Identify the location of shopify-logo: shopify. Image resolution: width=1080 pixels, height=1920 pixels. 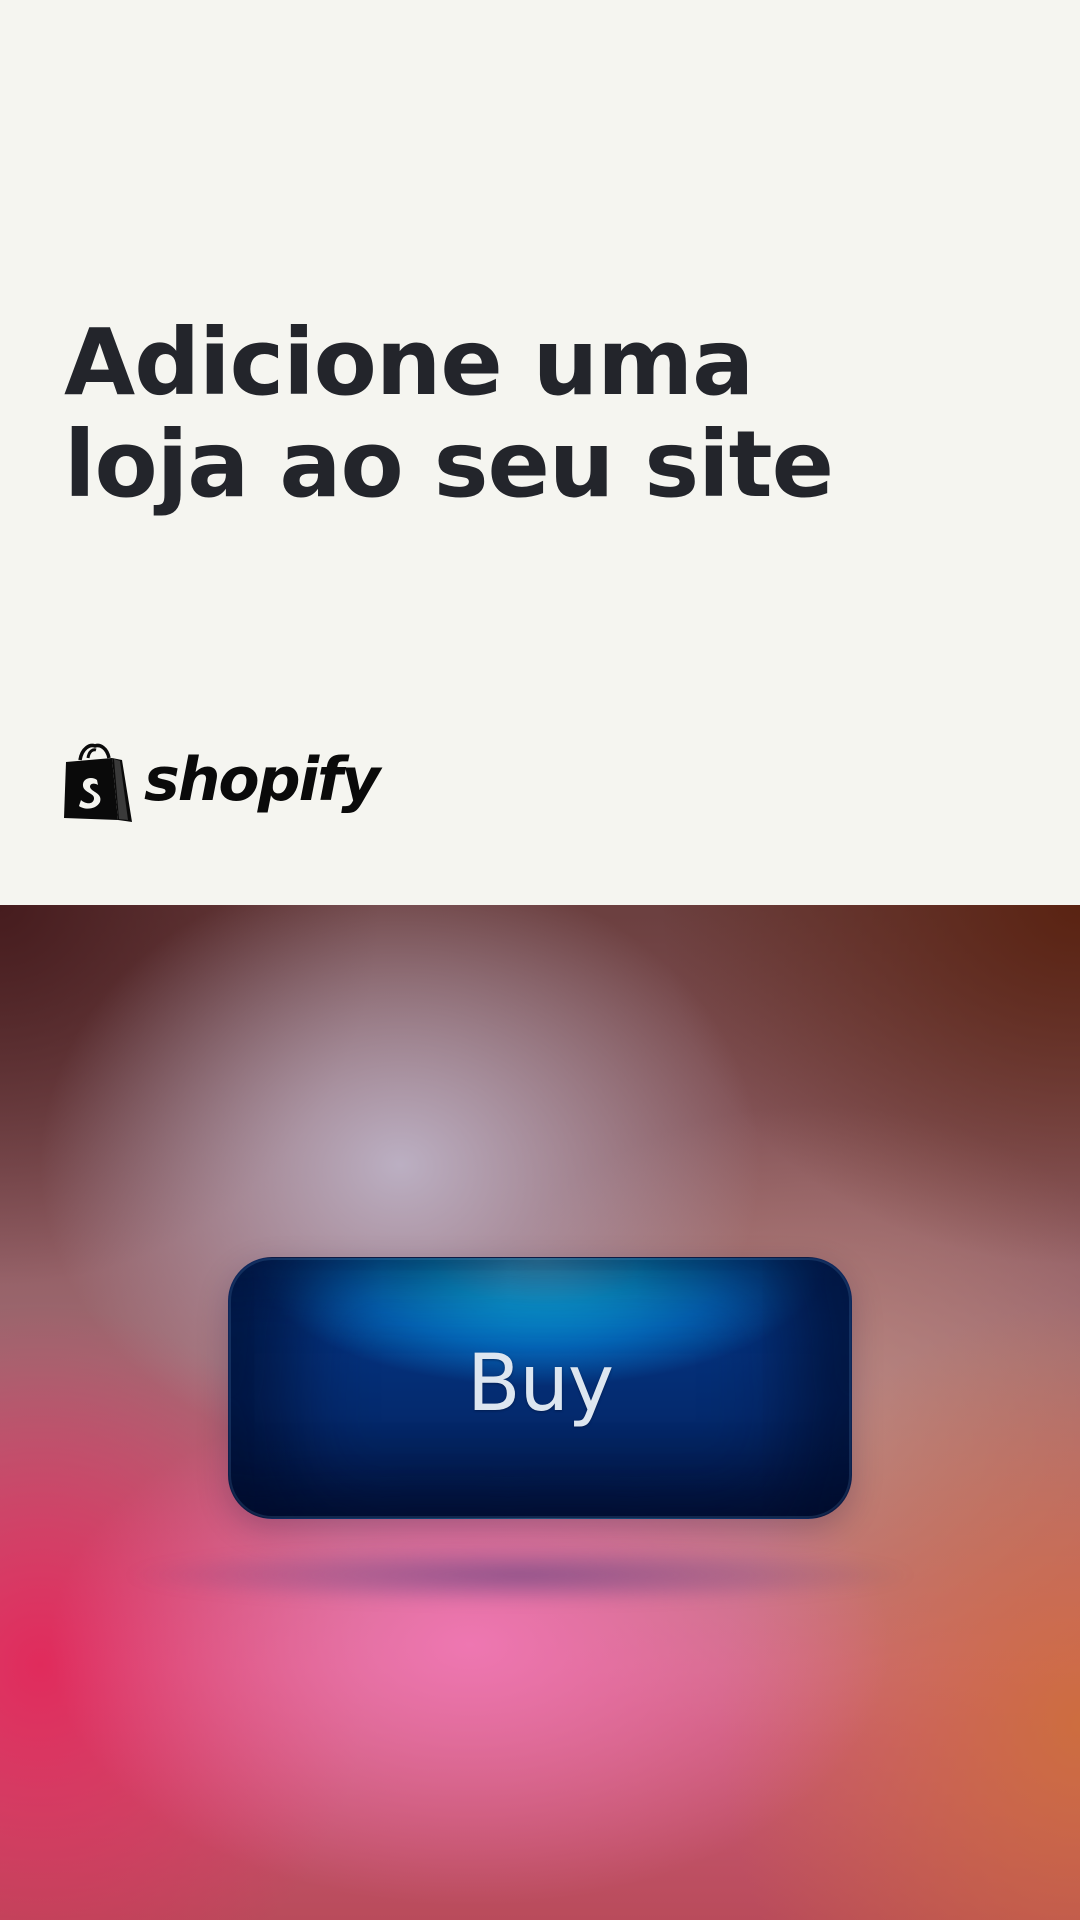
(221, 784).